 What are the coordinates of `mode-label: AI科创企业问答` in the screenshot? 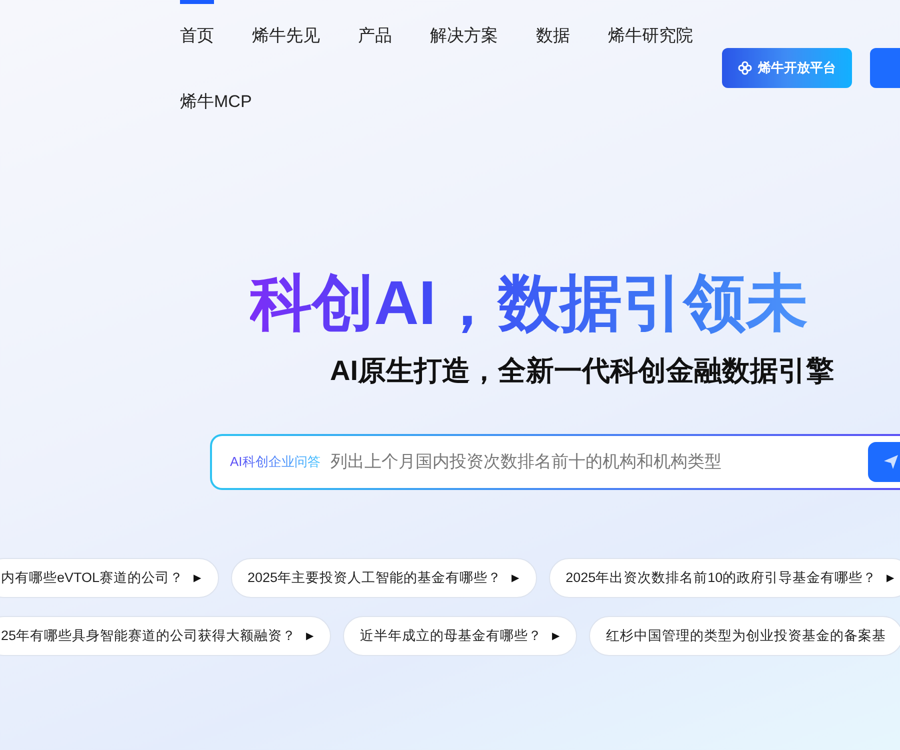 It's located at (275, 462).